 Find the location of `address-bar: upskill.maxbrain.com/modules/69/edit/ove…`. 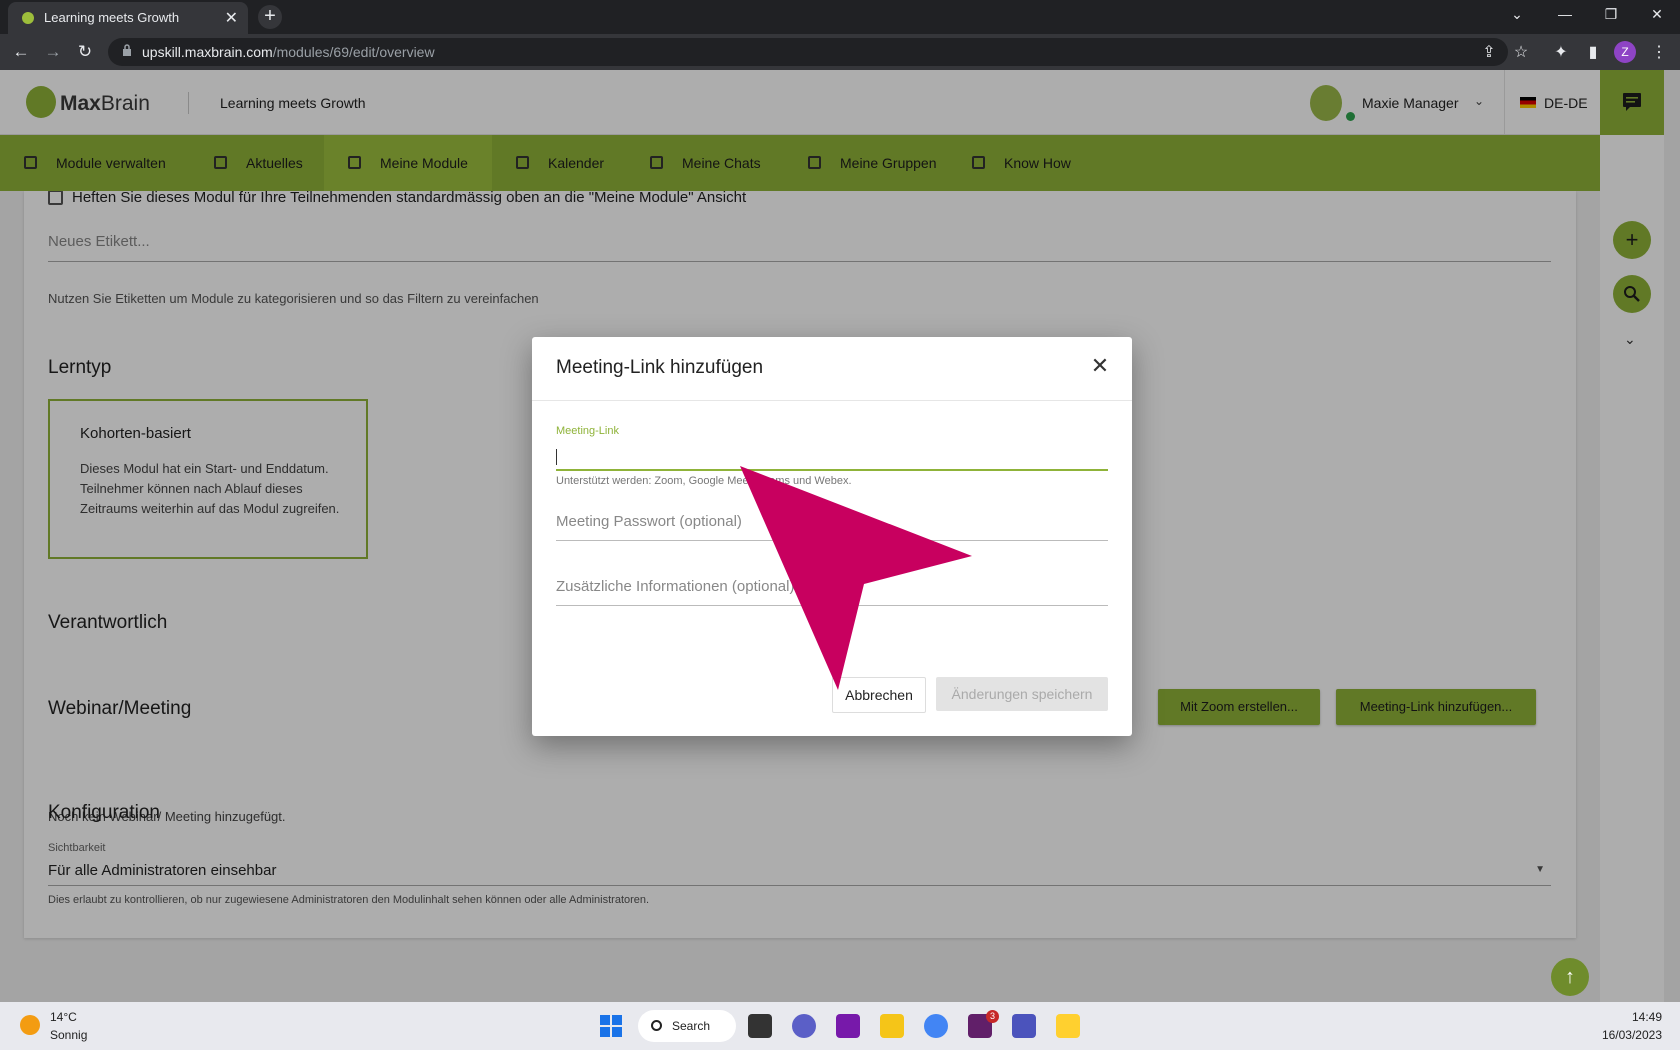

address-bar: upskill.maxbrain.com/modules/69/edit/ove… is located at coordinates (808, 52).